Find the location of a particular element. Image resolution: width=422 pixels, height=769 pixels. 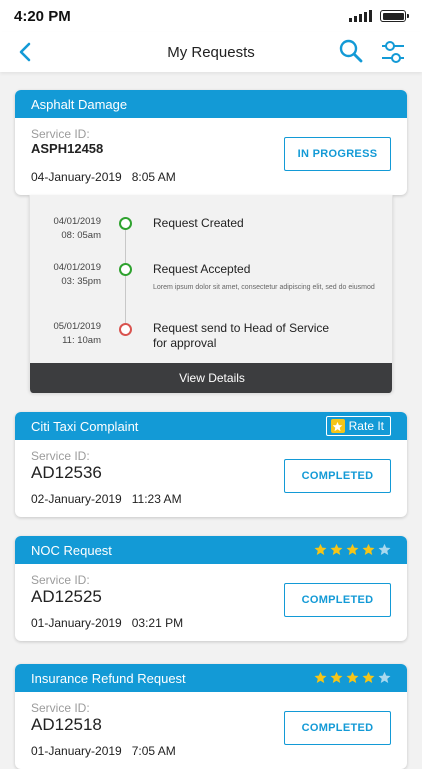

timeline-date: 04/01/2019 08: 05am is located at coordinates (65, 229).